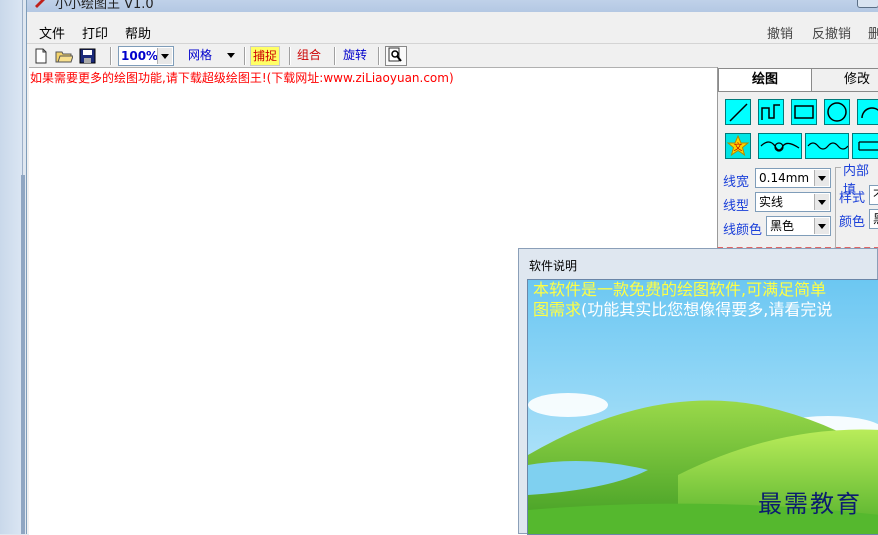 This screenshot has height=535, width=878. I want to click on svg-text: 文, so click(737, 147).